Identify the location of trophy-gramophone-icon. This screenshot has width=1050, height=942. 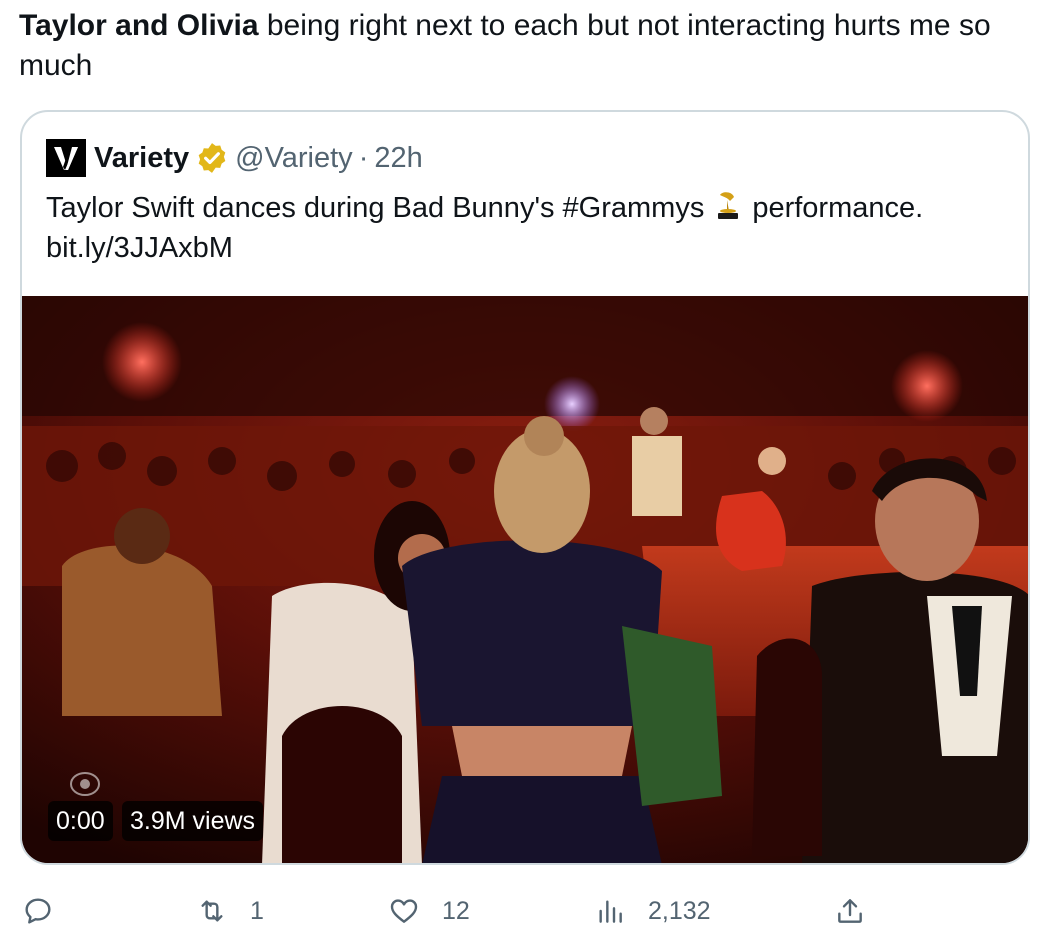
(728, 205).